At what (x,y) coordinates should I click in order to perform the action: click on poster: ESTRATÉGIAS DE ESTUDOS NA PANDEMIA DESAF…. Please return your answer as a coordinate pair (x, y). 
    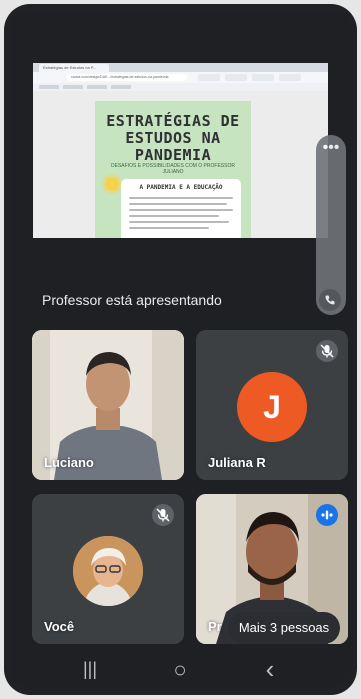
    Looking at the image, I should click on (173, 169).